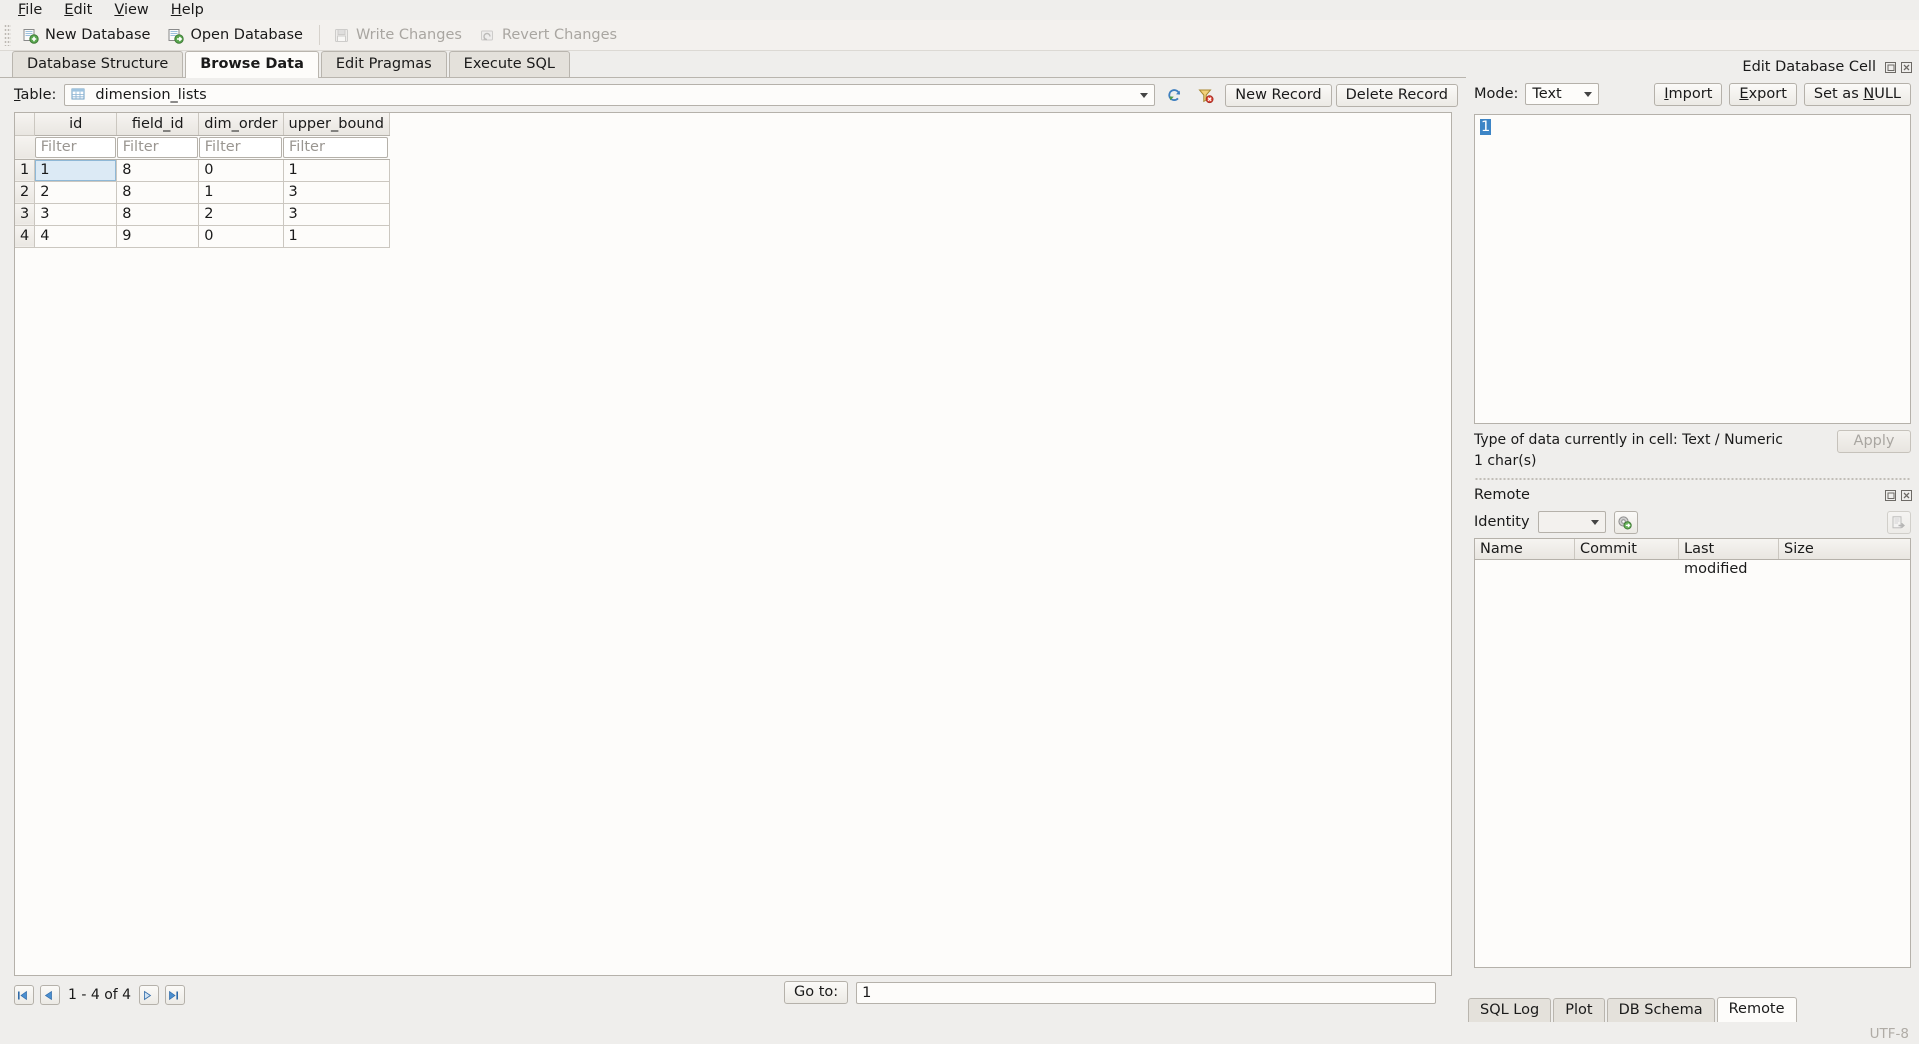 The image size is (1919, 1044). What do you see at coordinates (336, 124) in the screenshot?
I see `column-header-upper_bound: upper_bound` at bounding box center [336, 124].